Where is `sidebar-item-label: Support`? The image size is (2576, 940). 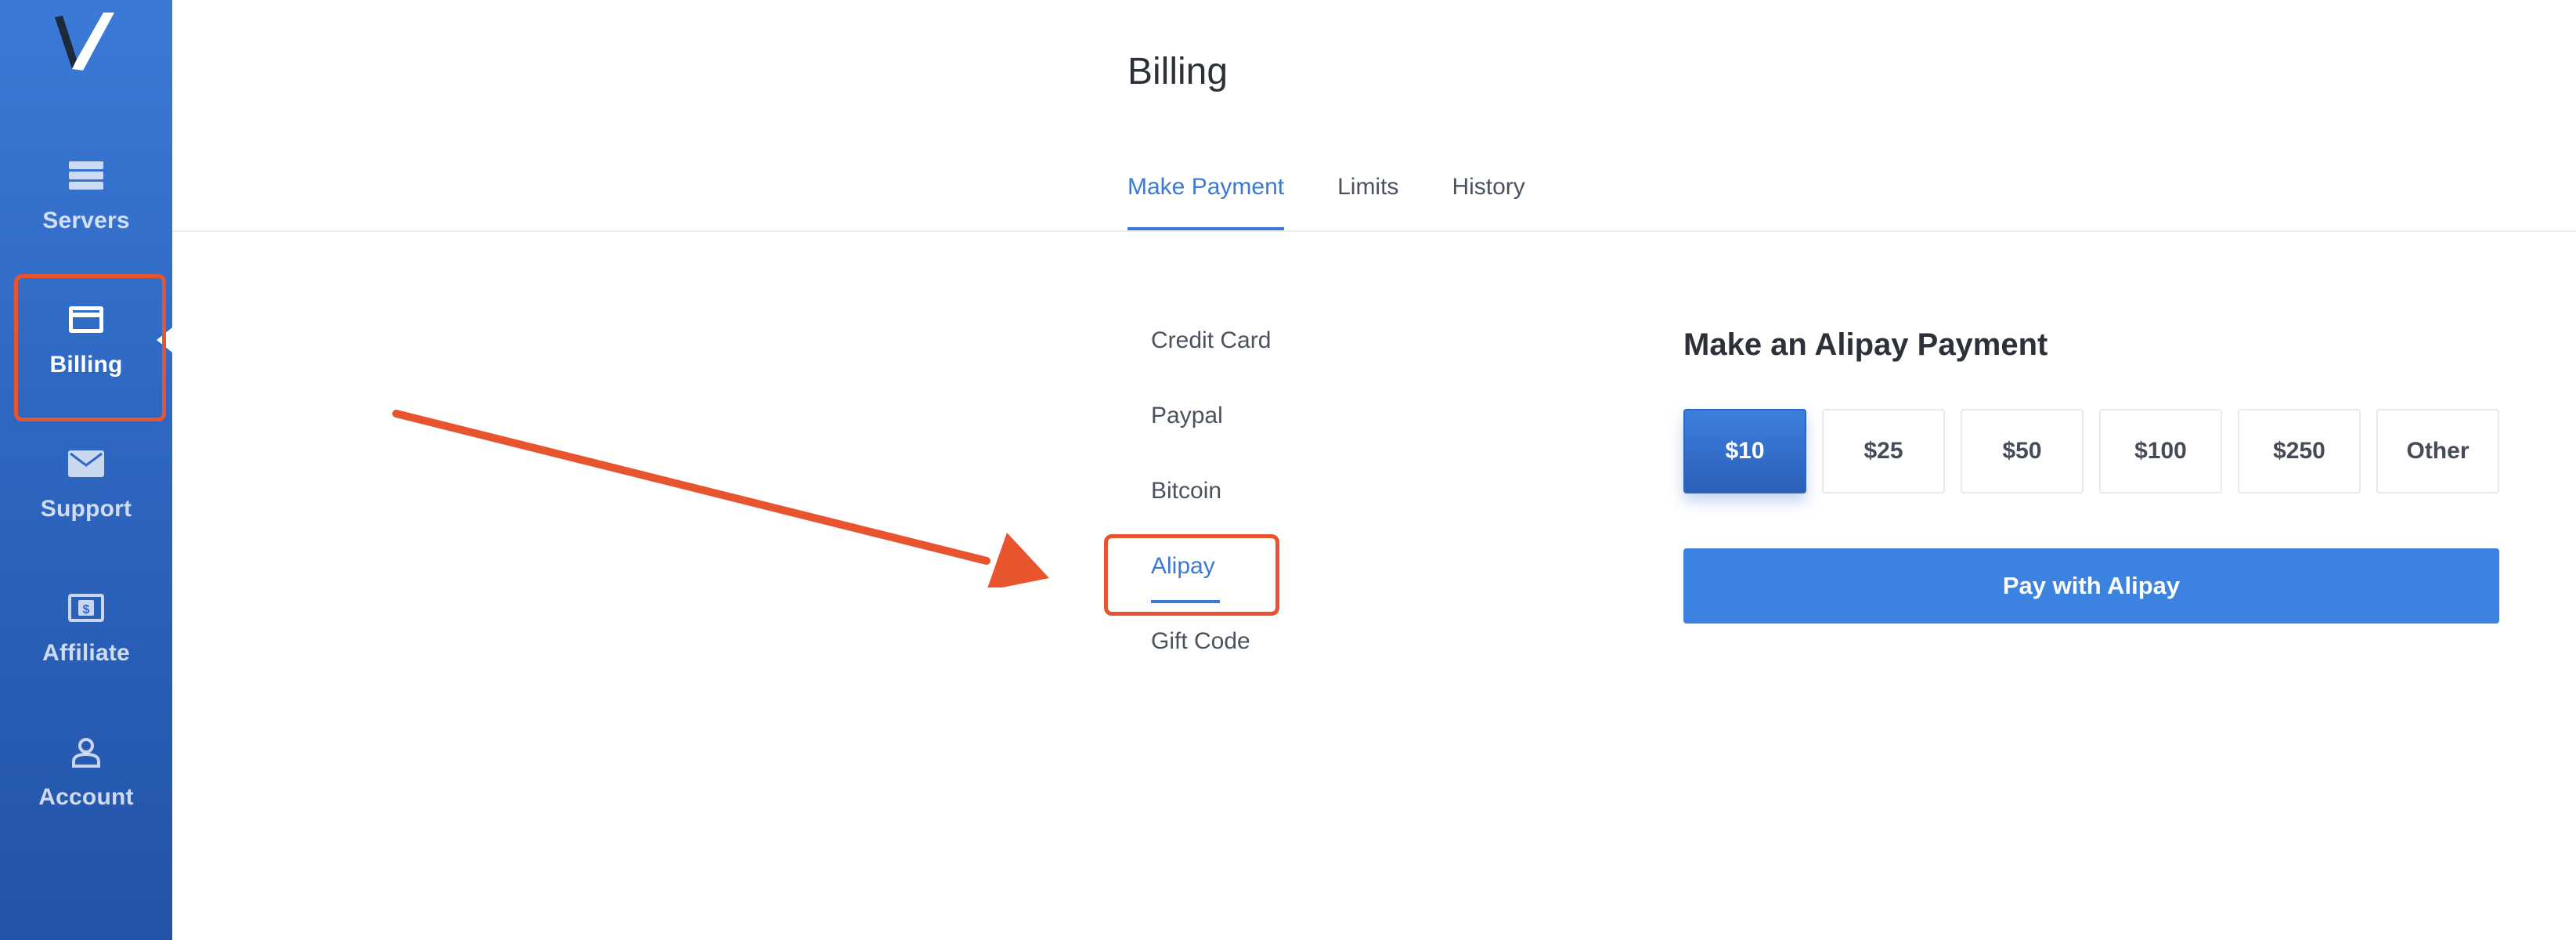
sidebar-item-label: Support is located at coordinates (86, 509).